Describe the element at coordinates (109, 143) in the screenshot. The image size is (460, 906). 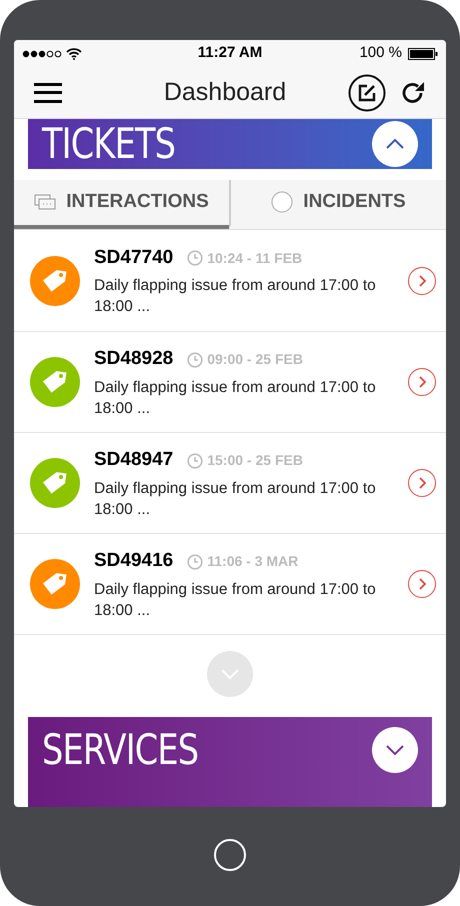
I see `section-title: TICKETS` at that location.